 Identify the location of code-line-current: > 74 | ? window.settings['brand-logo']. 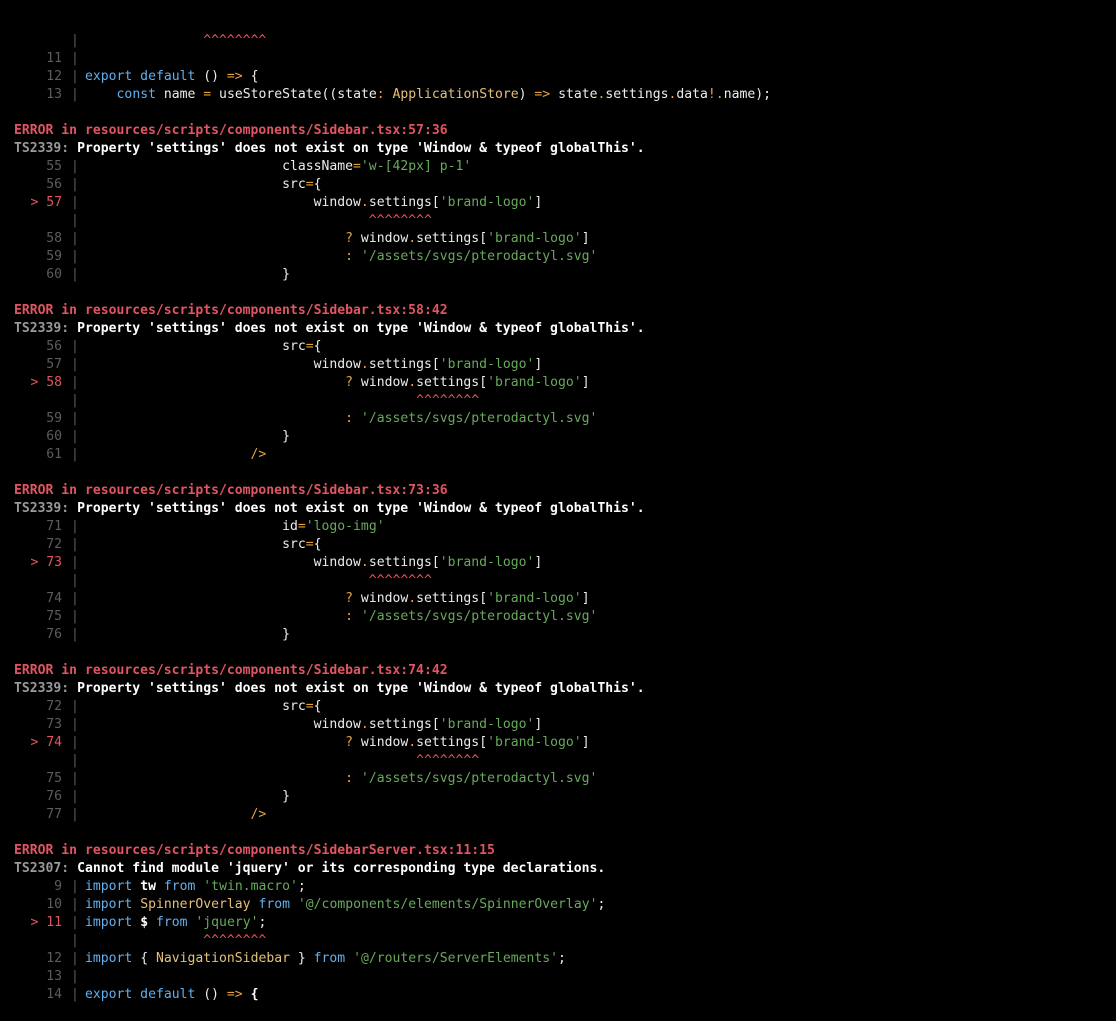
(565, 743).